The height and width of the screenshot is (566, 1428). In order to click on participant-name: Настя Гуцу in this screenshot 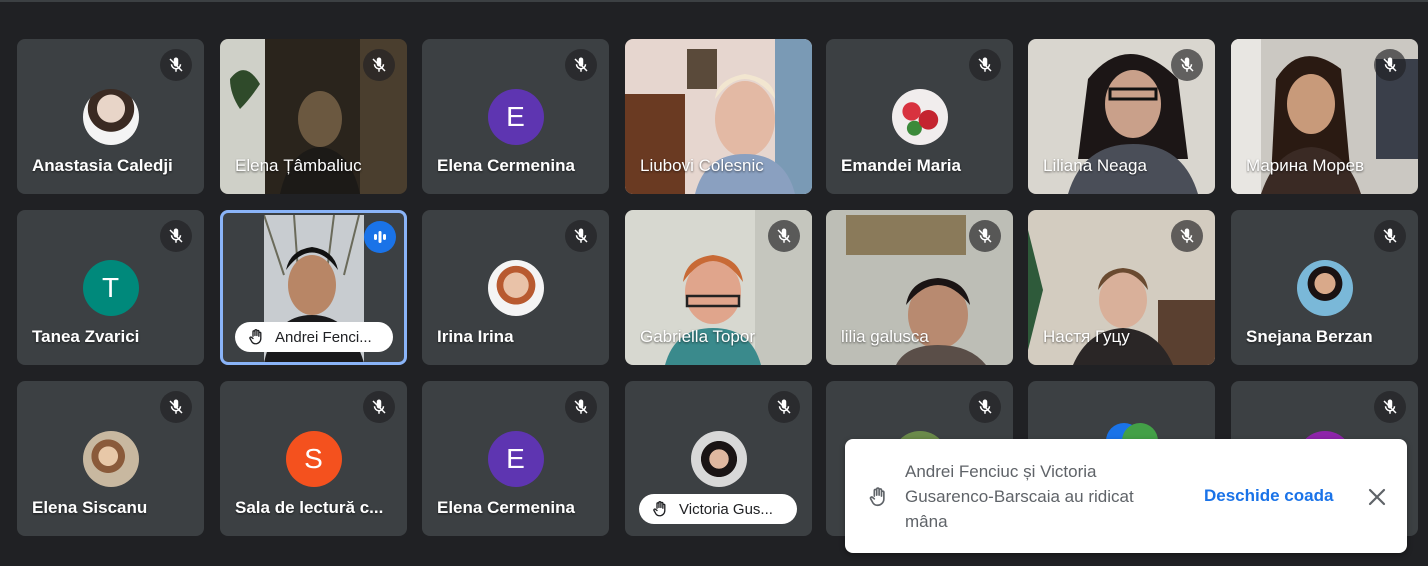, I will do `click(1086, 336)`.